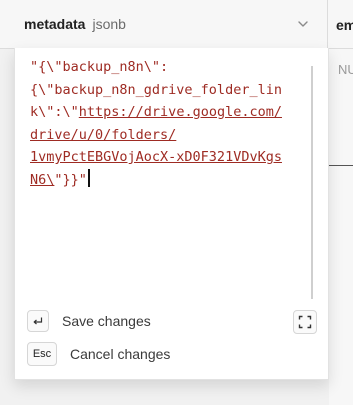 The width and height of the screenshot is (353, 405). I want to click on editor-line: {\"backup_n8n_gdrive_folder_lin, so click(156, 89).